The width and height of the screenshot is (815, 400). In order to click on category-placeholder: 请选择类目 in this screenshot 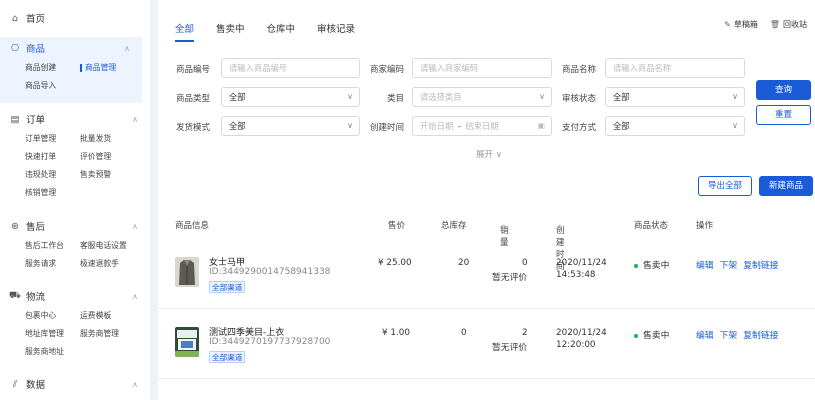, I will do `click(441, 97)`.